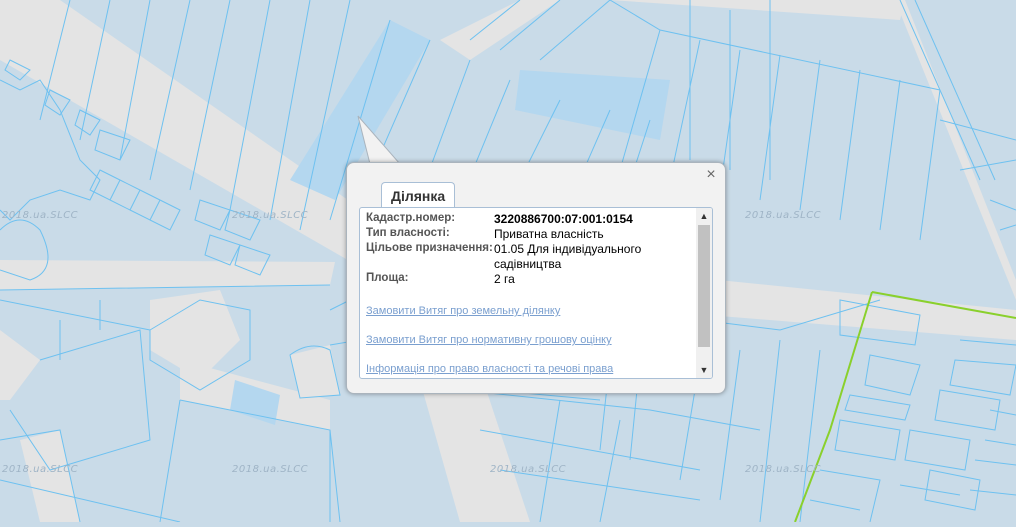 This screenshot has height=527, width=1016. I want to click on field-row: Кадастр.номер: 3220886700:07:001:0154, so click(531, 219).